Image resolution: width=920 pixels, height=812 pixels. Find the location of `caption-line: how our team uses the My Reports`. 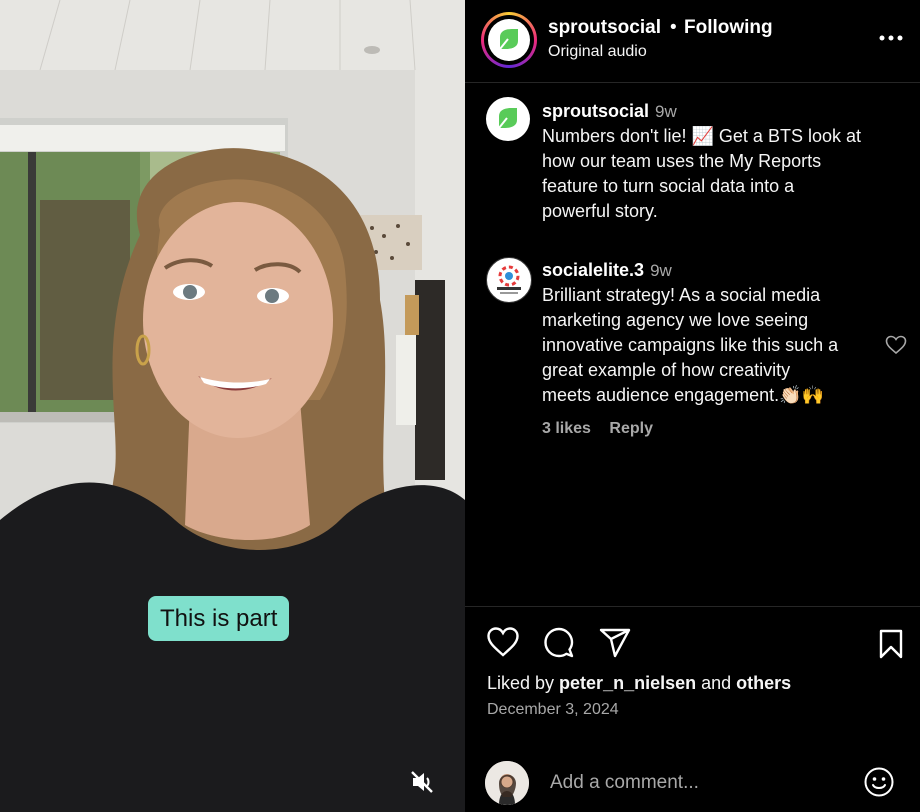

caption-line: how our team uses the My Reports is located at coordinates (682, 161).